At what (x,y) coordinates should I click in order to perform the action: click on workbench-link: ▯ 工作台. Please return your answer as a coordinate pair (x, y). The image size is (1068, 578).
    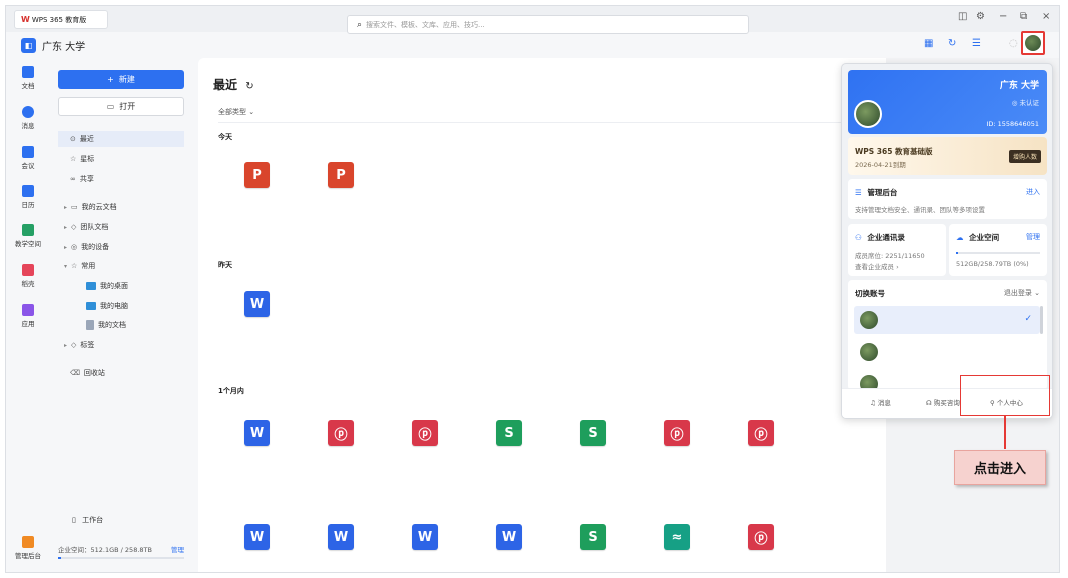
    Looking at the image, I should click on (87, 520).